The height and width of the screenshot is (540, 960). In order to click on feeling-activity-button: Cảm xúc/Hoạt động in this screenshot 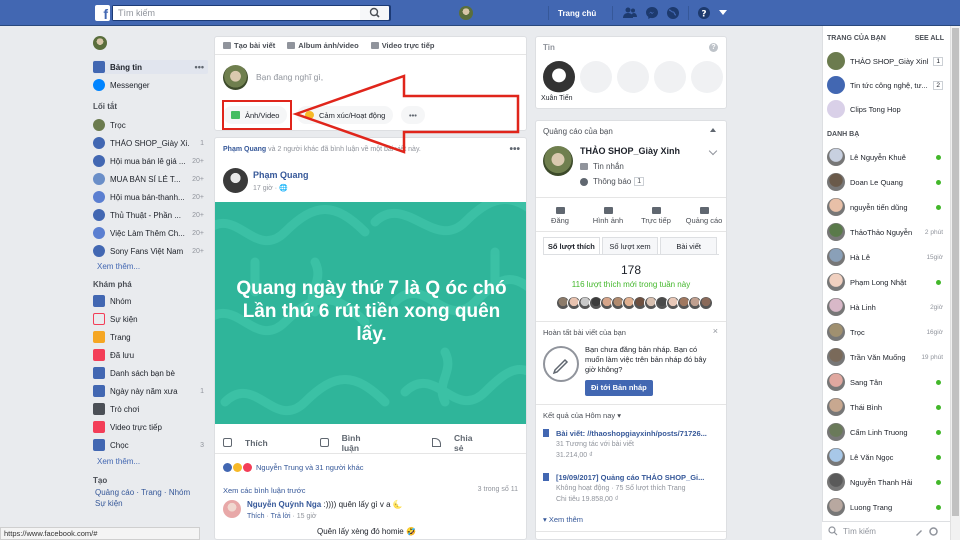, I will do `click(345, 115)`.